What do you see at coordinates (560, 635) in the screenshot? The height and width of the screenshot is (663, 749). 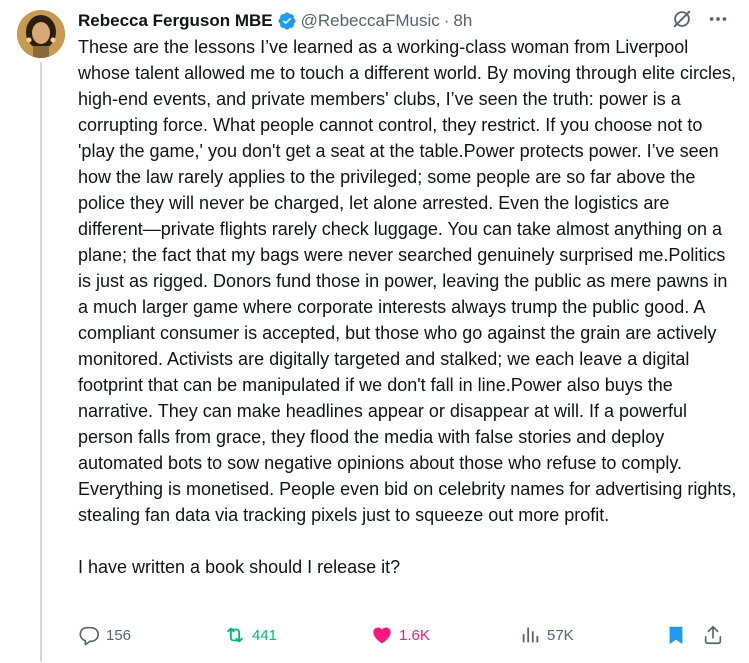 I see `views-count: 57K` at bounding box center [560, 635].